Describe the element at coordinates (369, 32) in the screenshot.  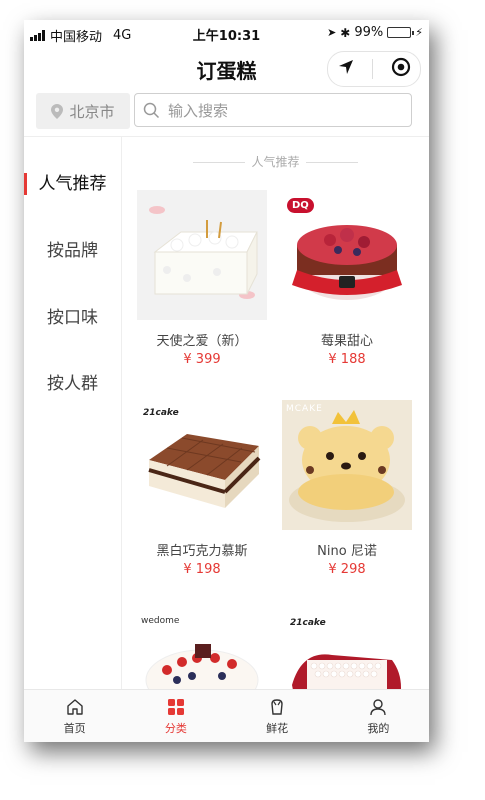
I see `battery-percent: 99%` at that location.